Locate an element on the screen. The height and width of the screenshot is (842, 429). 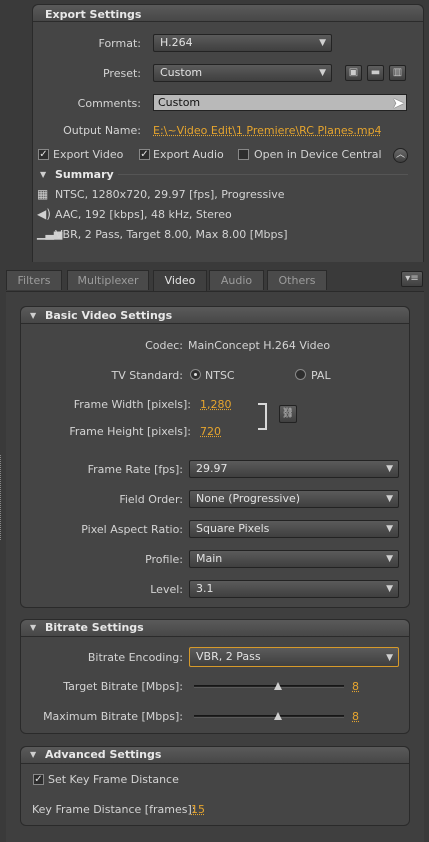
advanced-title: Advanced Settings is located at coordinates (103, 754).